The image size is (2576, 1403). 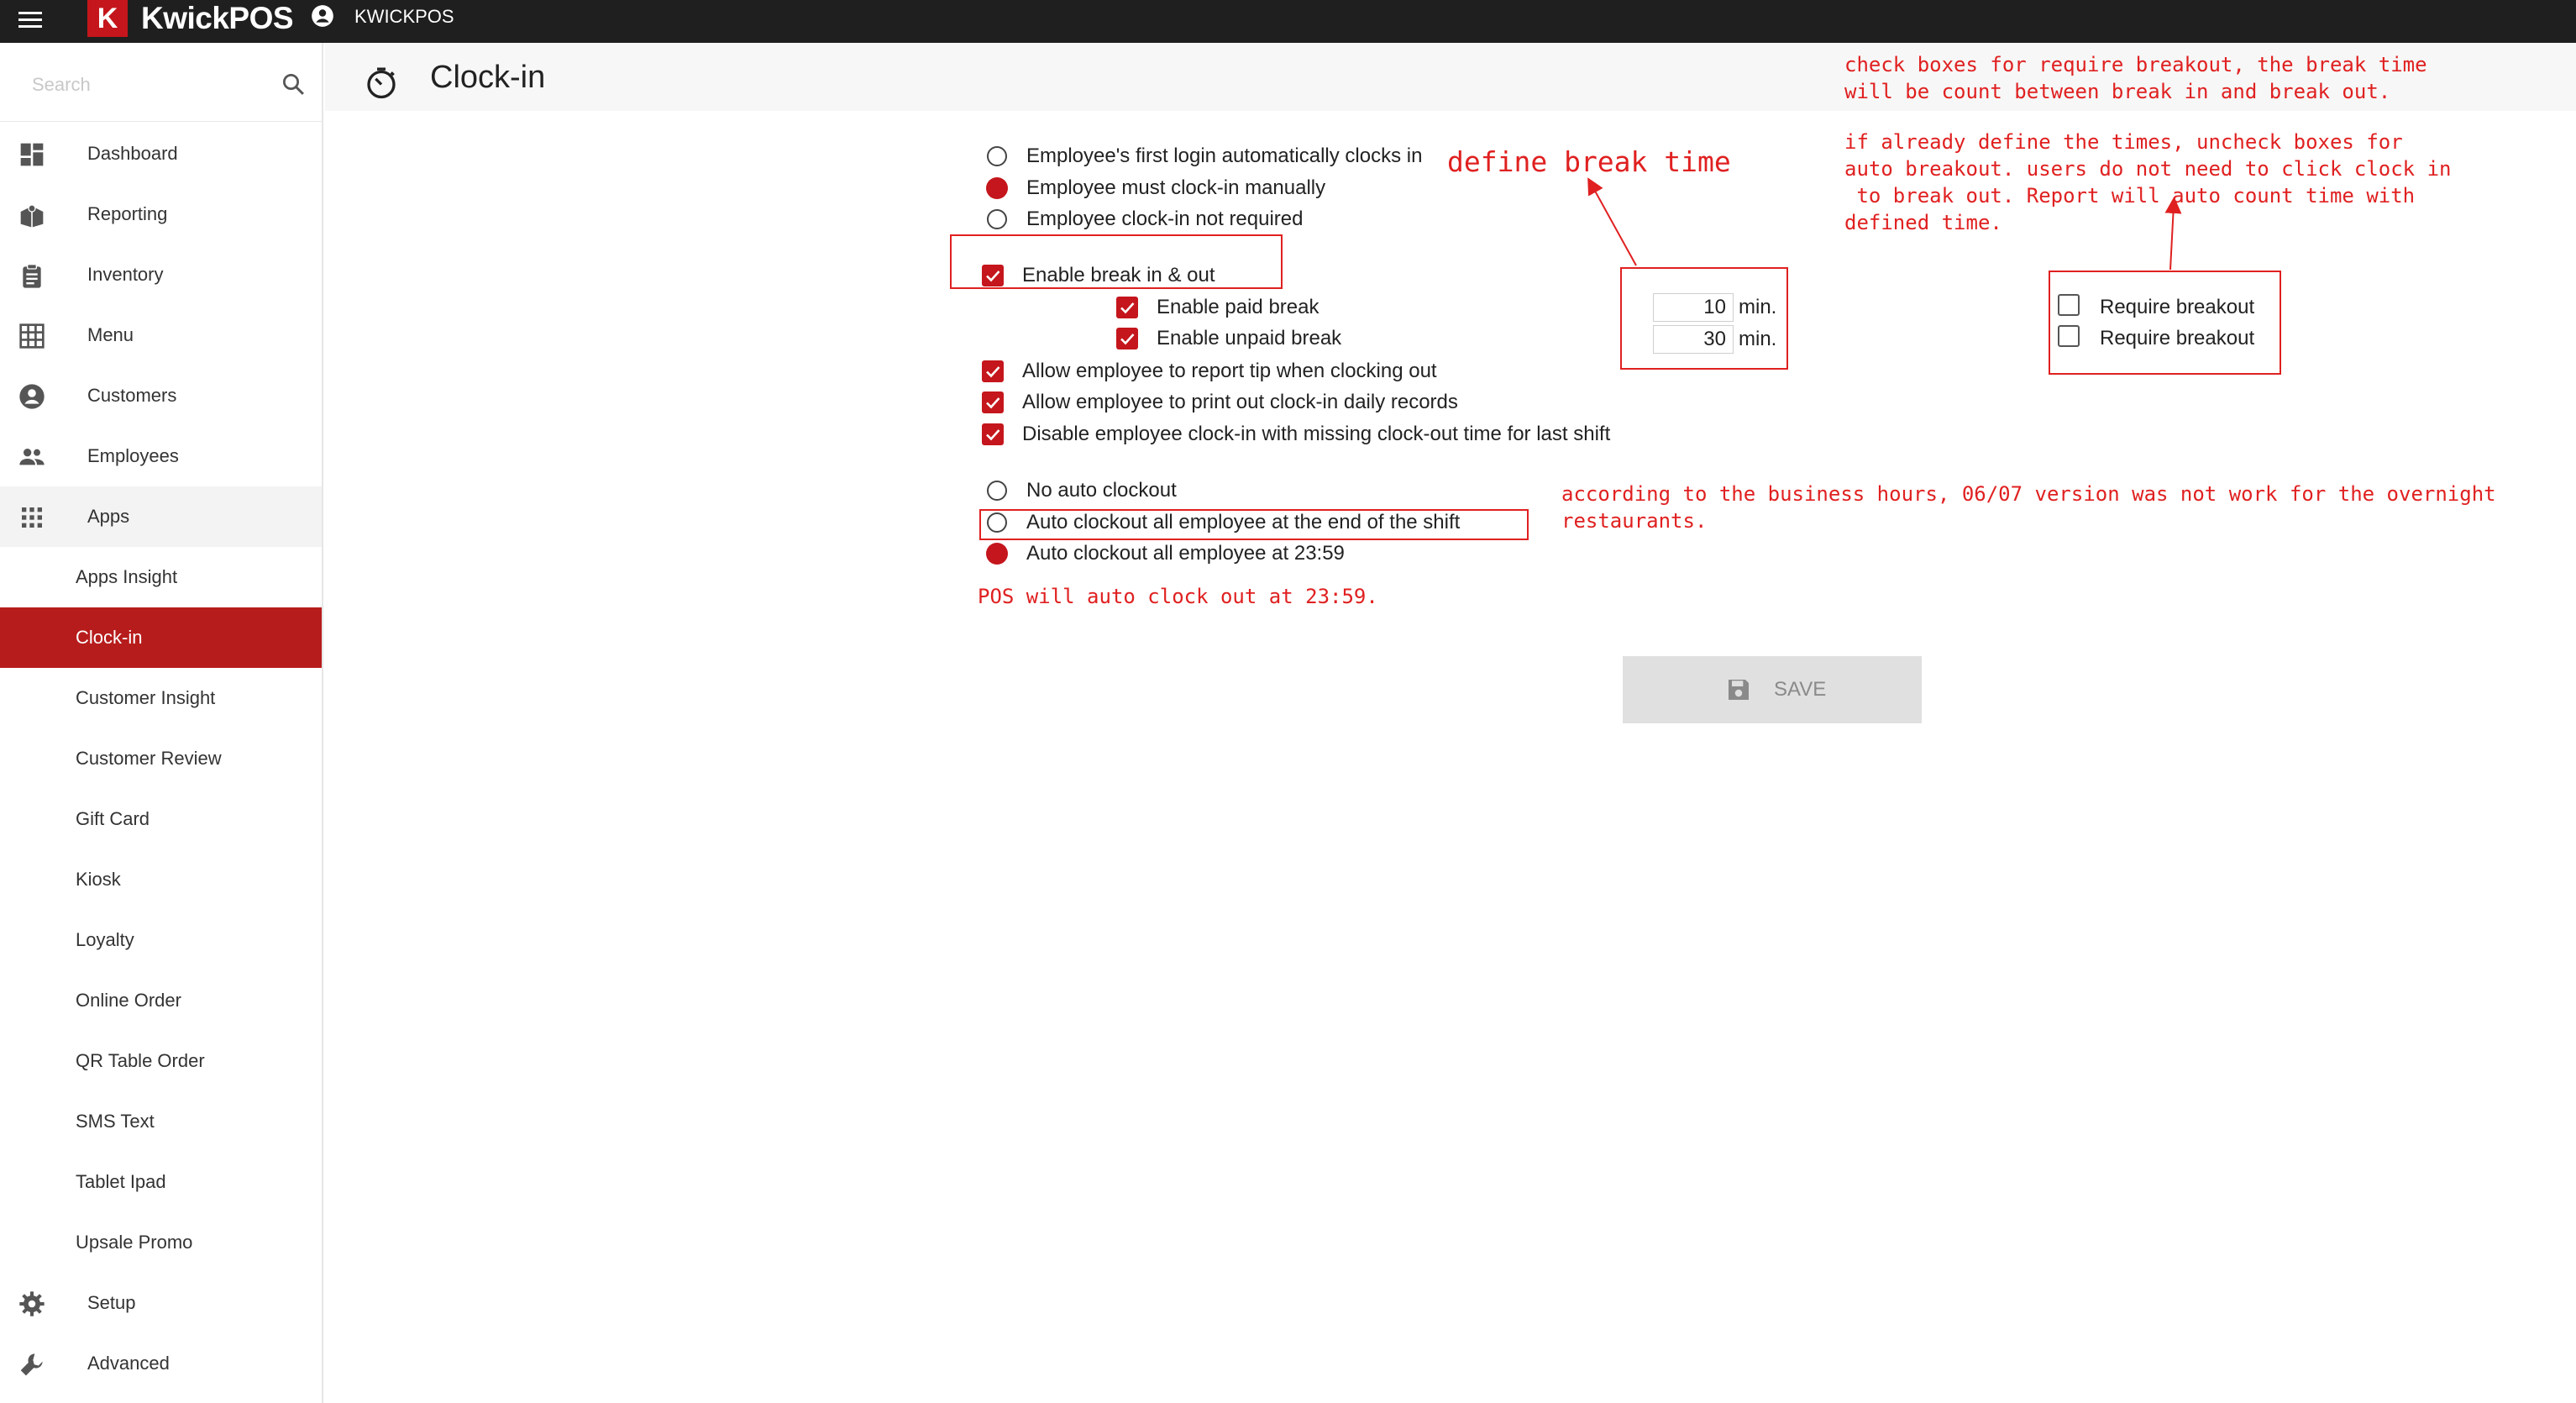 What do you see at coordinates (404, 17) in the screenshot?
I see `user-name: KWICKPOS` at bounding box center [404, 17].